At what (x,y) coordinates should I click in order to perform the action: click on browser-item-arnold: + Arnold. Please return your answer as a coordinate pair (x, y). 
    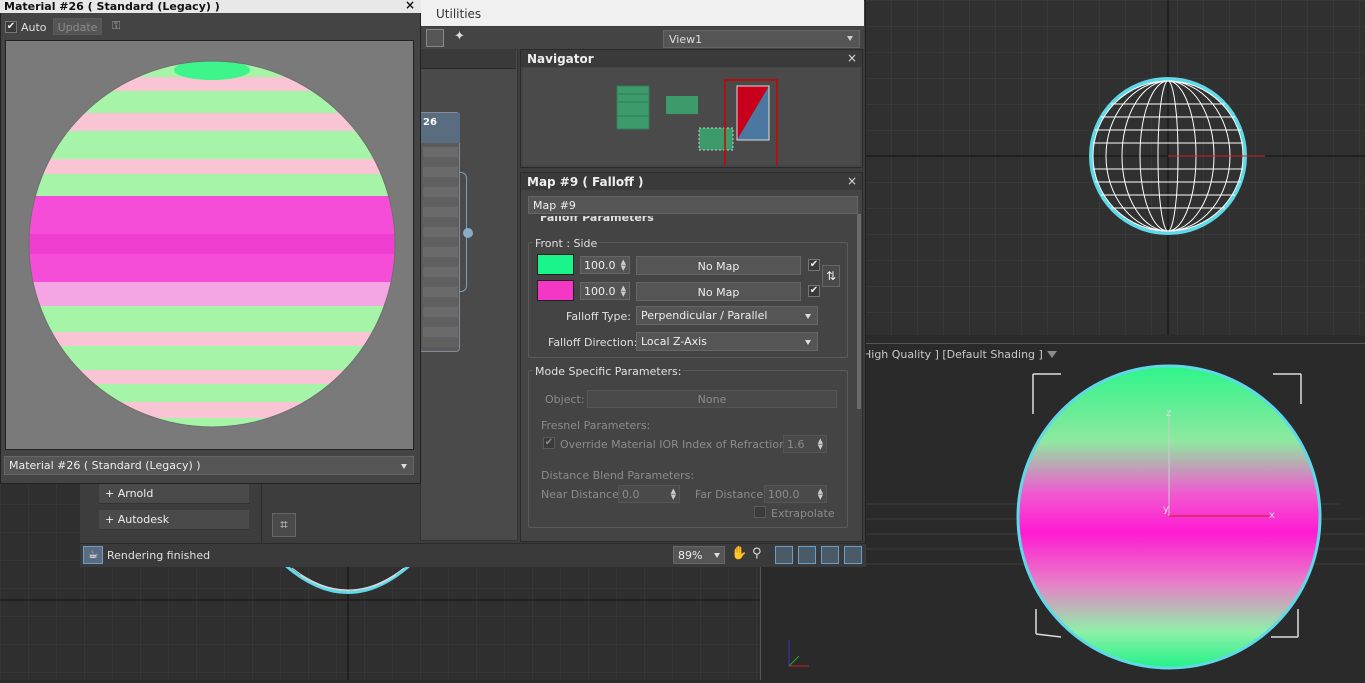
    Looking at the image, I should click on (174, 494).